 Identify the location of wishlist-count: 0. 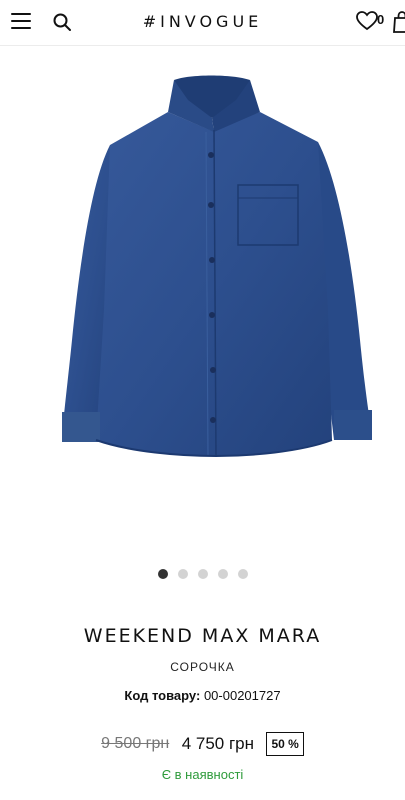
(381, 19).